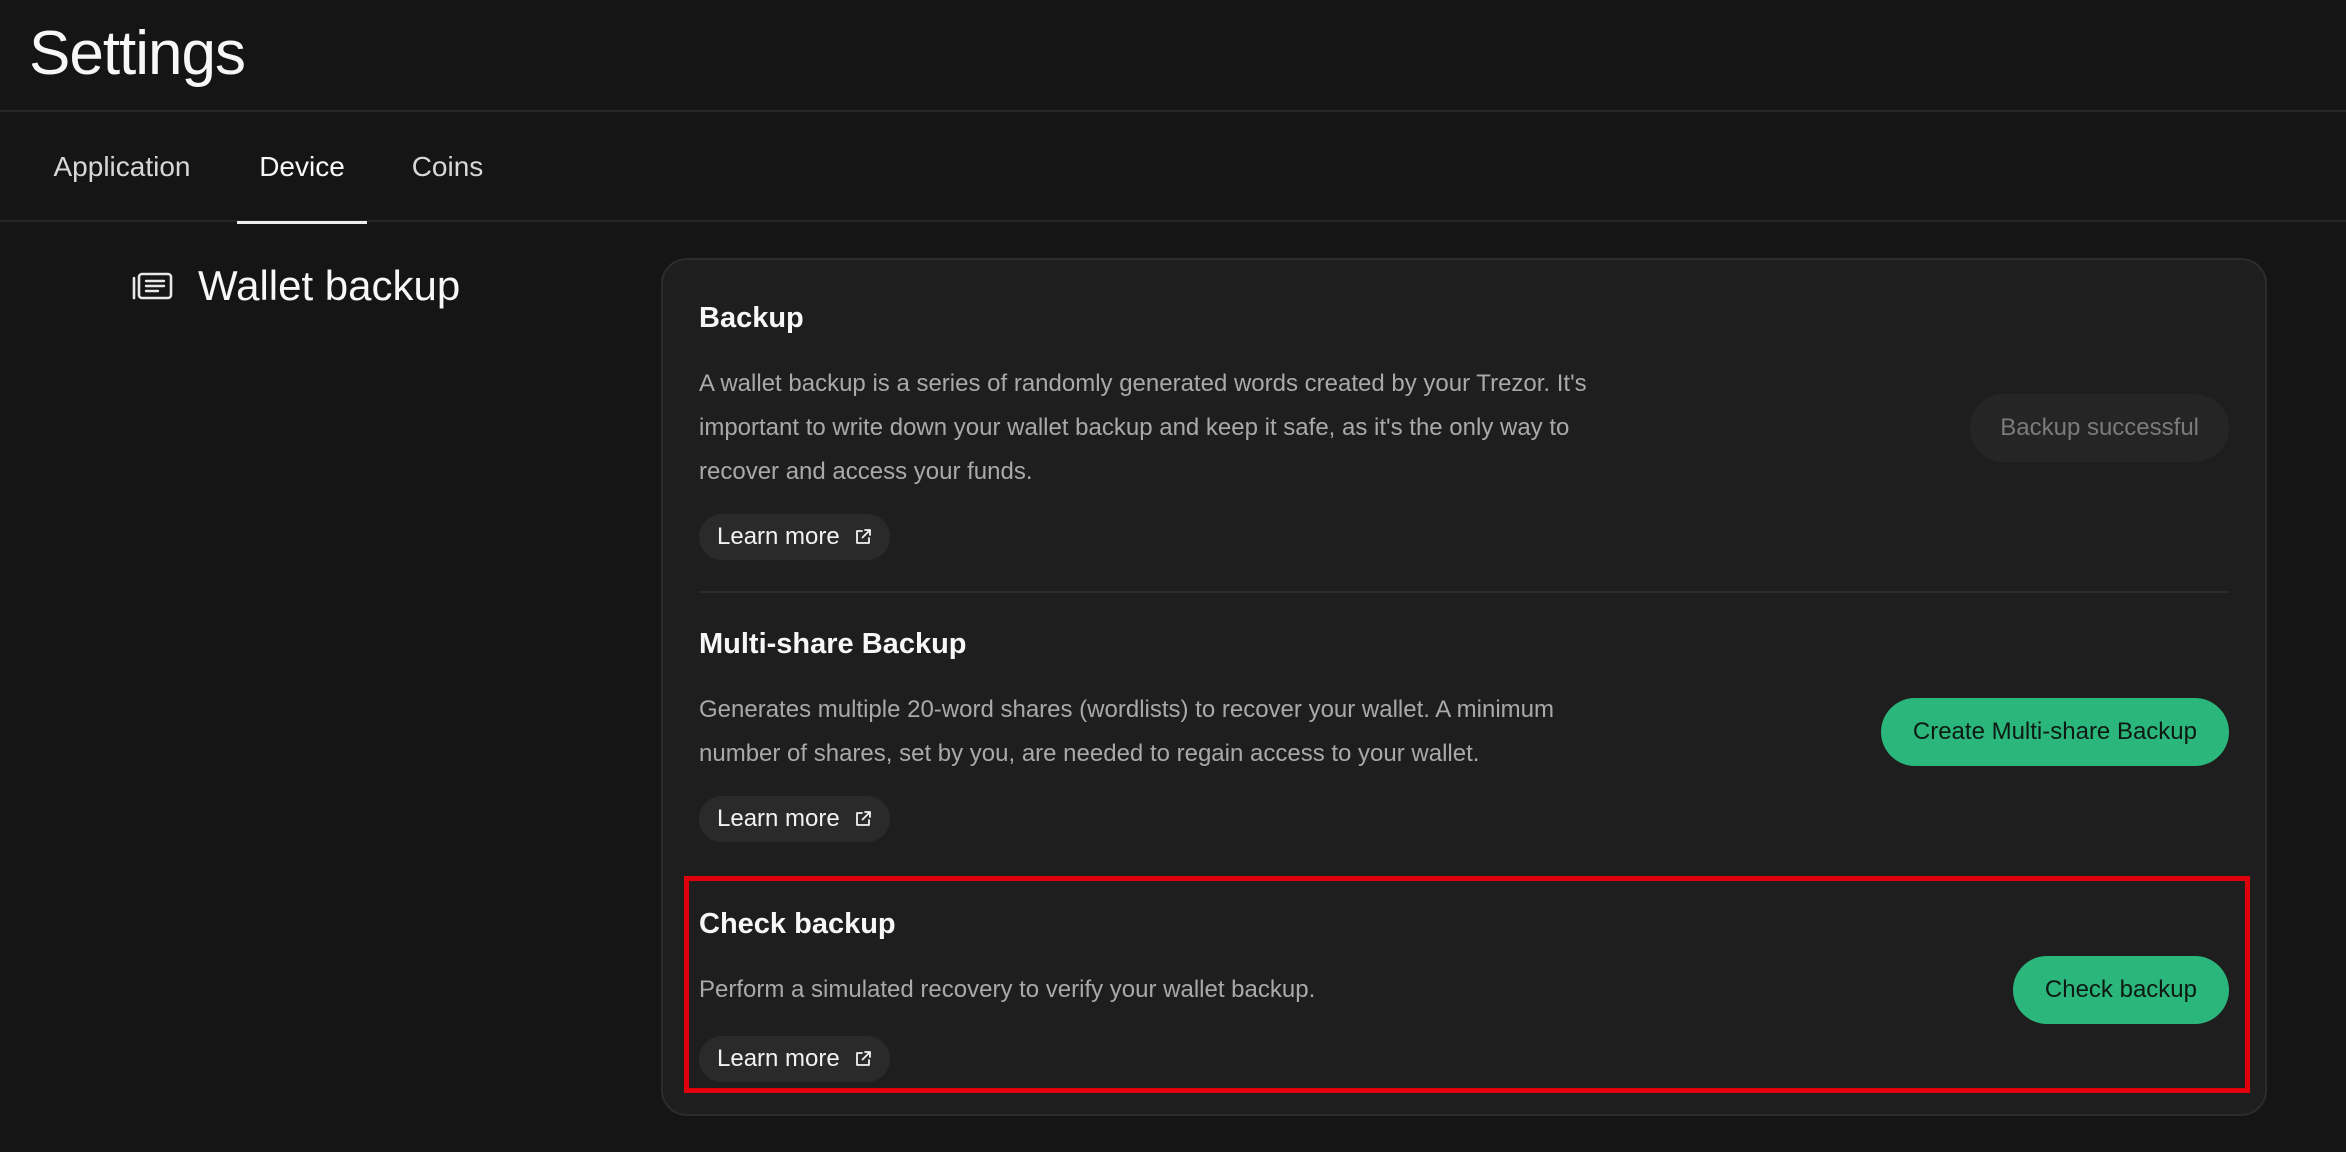  What do you see at coordinates (2099, 428) in the screenshot?
I see `backup-status-badge: Backup successful` at bounding box center [2099, 428].